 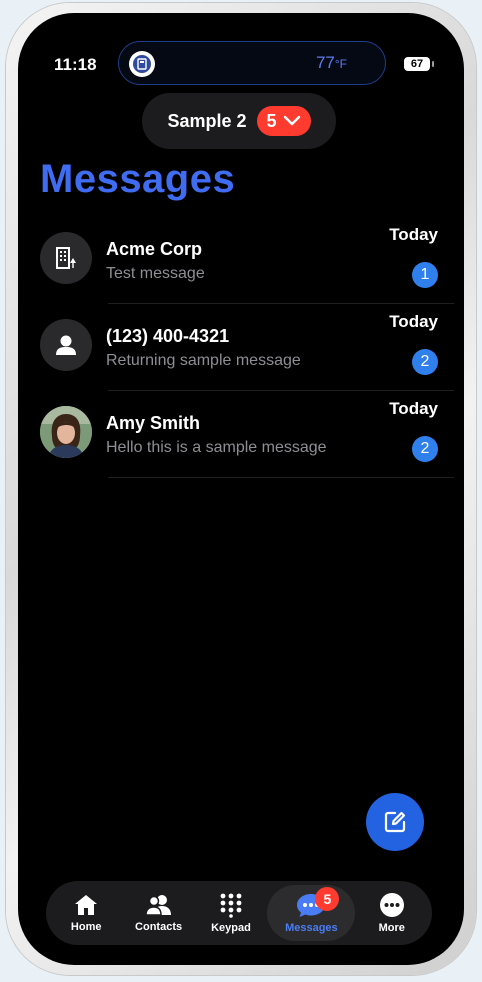 I want to click on tab-label: More, so click(x=391, y=928).